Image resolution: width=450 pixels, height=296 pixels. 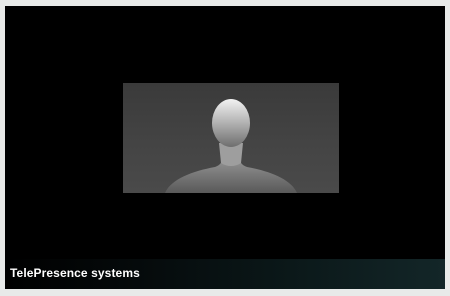 What do you see at coordinates (231, 146) in the screenshot?
I see `person-silhouette-icon` at bounding box center [231, 146].